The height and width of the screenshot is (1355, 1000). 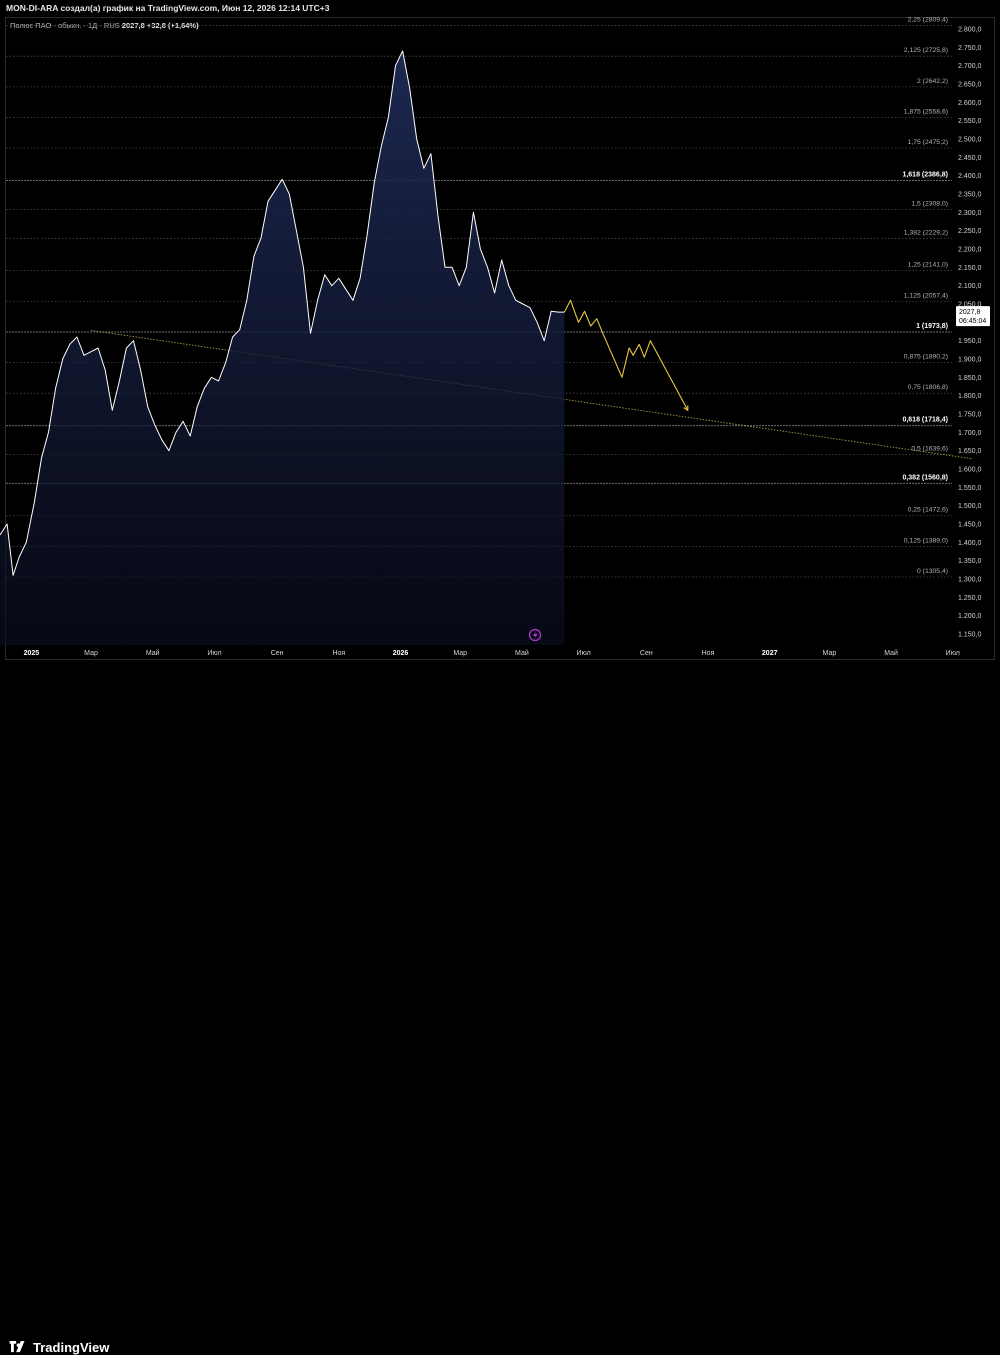 What do you see at coordinates (969, 121) in the screenshot?
I see `price-axis-tick: 2.550,0` at bounding box center [969, 121].